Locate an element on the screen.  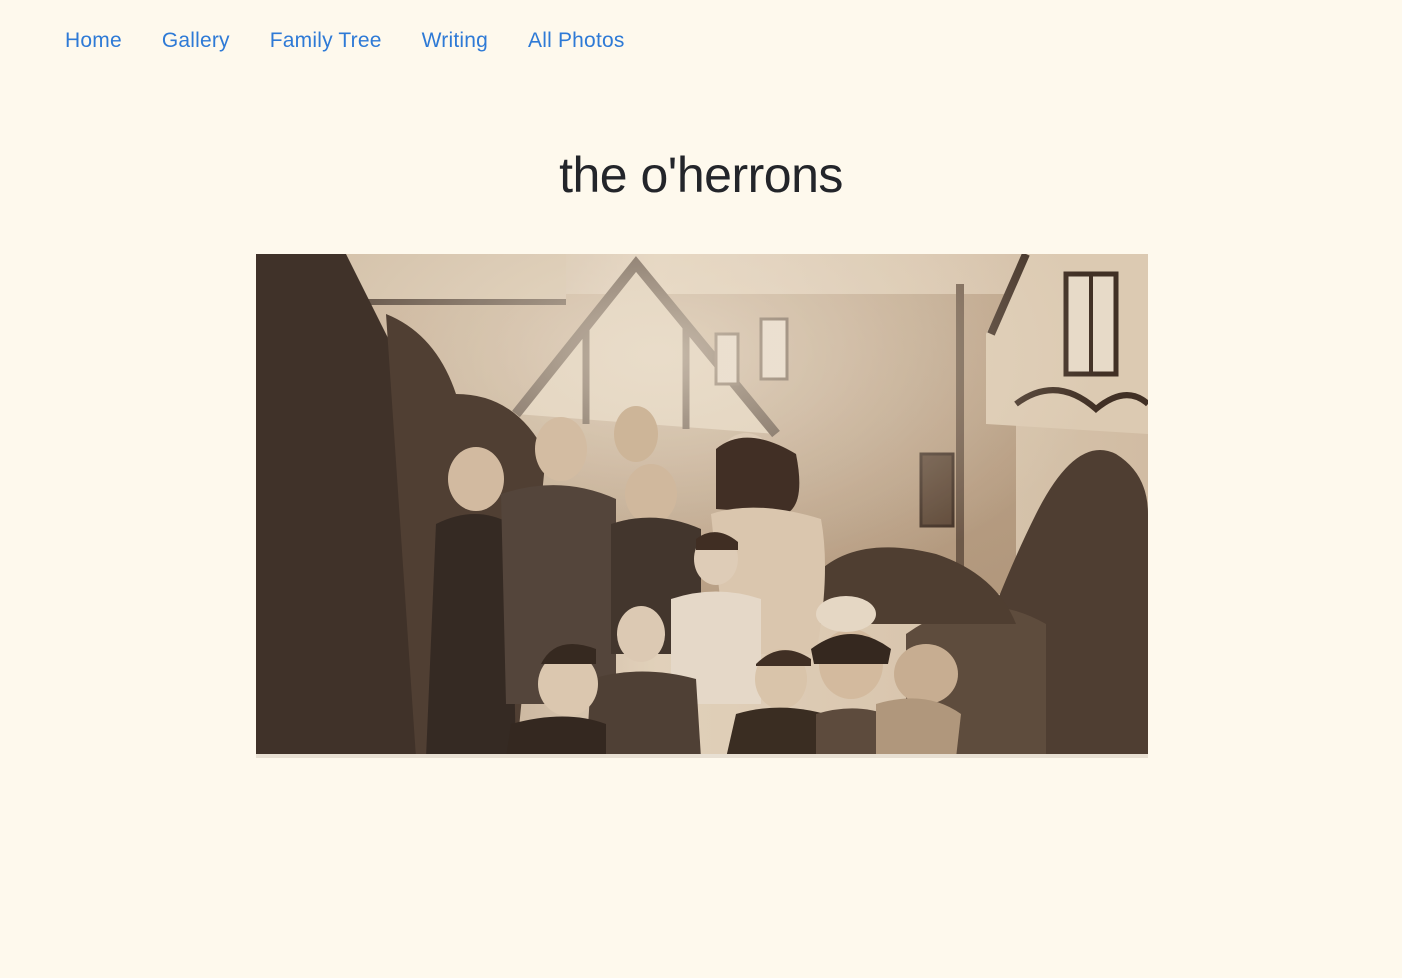
page-title: the o'herrons is located at coordinates (701, 175).